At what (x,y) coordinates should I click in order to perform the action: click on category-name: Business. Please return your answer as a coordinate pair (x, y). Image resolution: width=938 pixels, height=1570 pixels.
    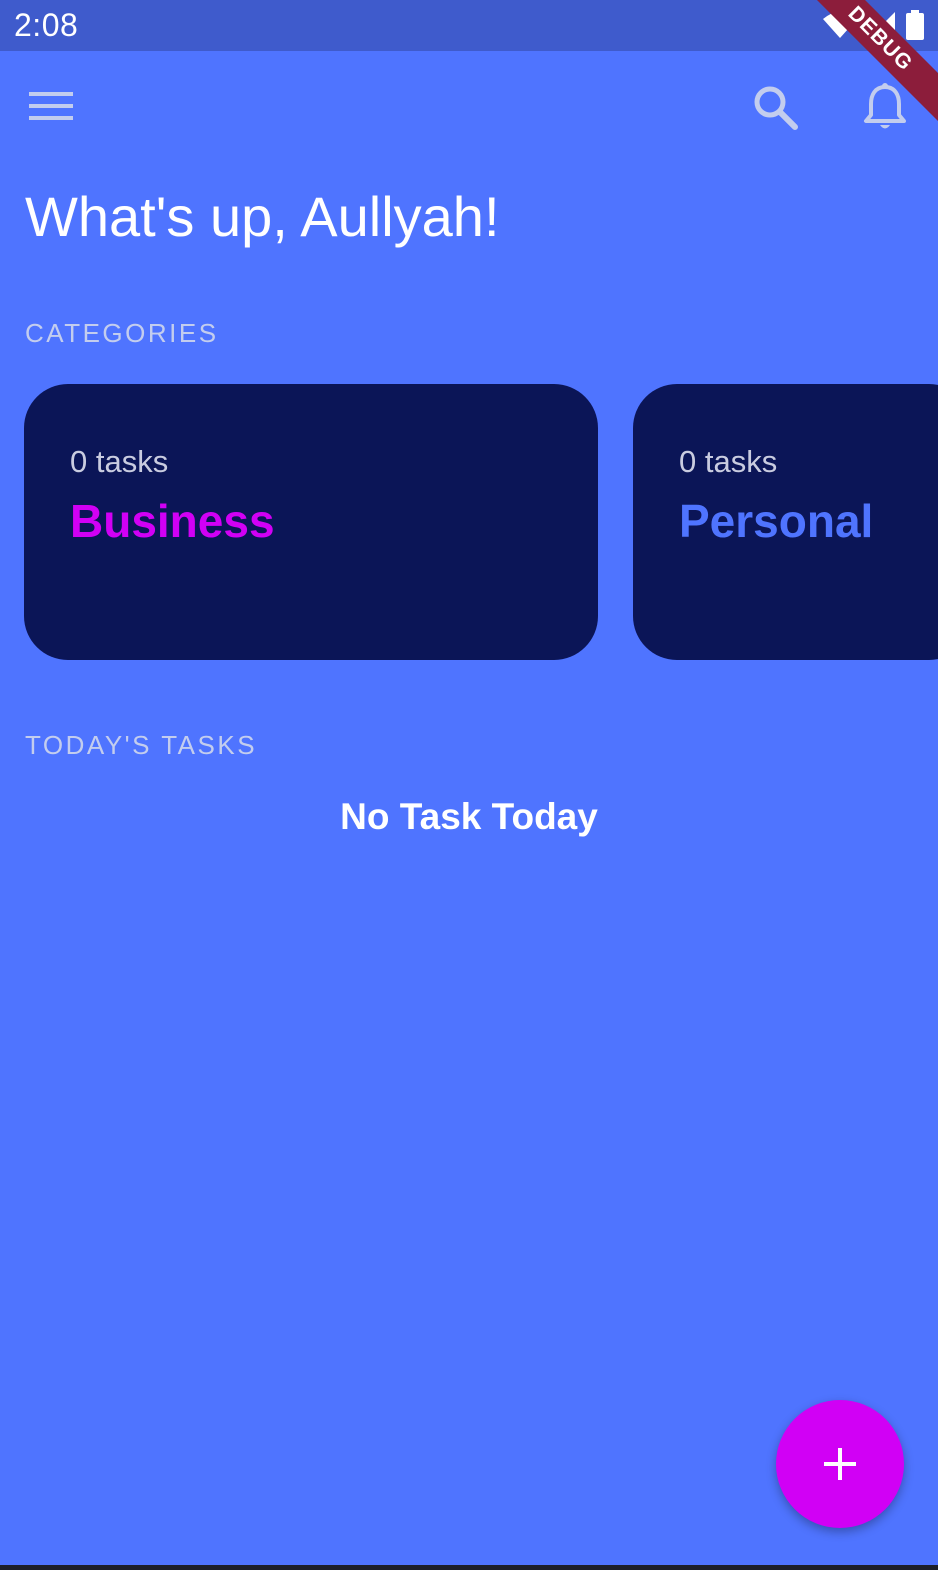
    Looking at the image, I should click on (172, 521).